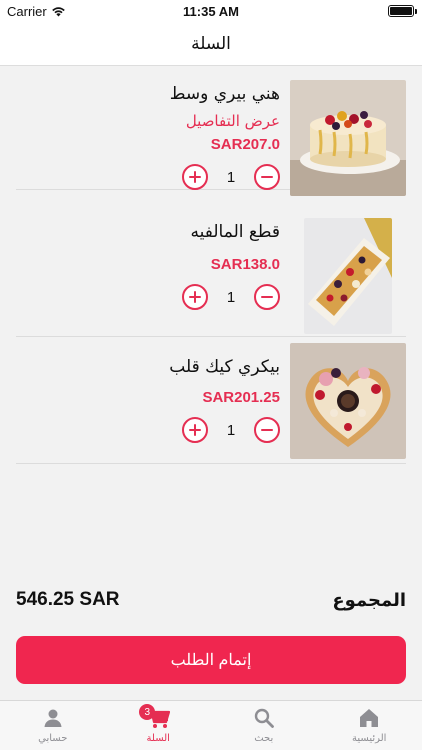 The image size is (422, 750). What do you see at coordinates (224, 94) in the screenshot?
I see `item-name: هني بيري وسط` at bounding box center [224, 94].